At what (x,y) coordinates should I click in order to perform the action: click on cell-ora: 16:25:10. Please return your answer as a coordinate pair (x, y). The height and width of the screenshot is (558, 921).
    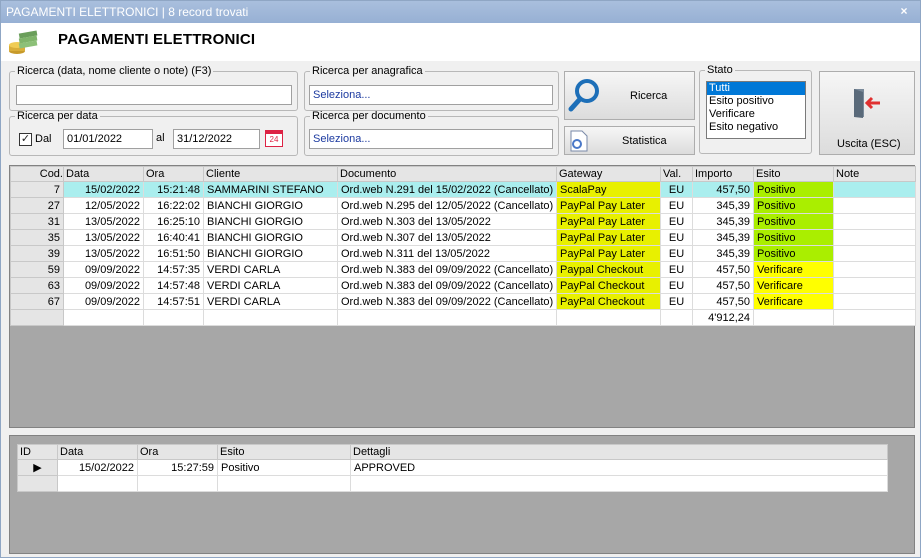
    Looking at the image, I should click on (173, 221).